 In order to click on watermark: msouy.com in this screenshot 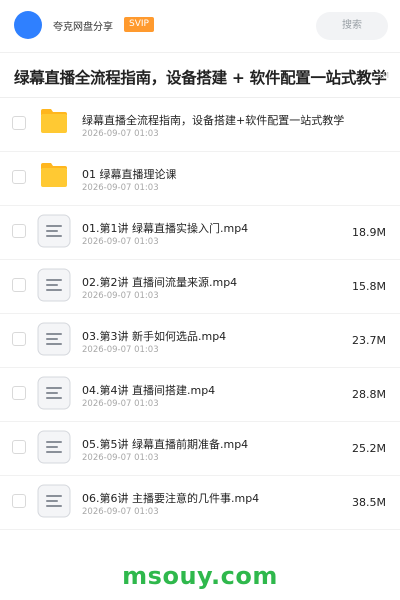, I will do `click(200, 576)`.